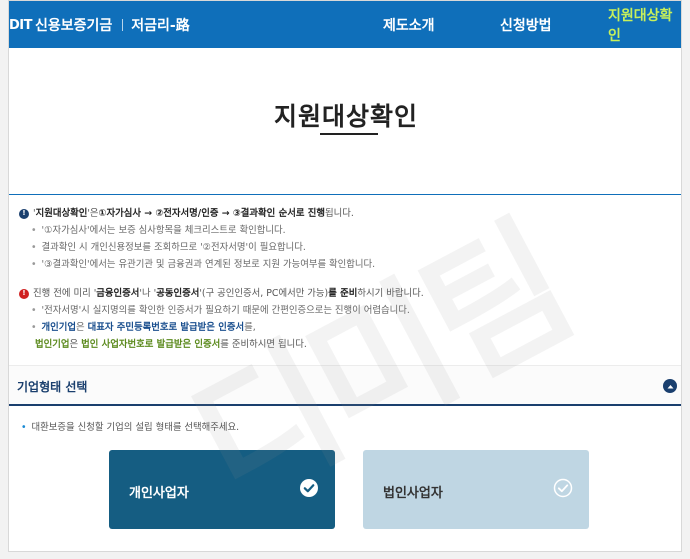 This screenshot has height=559, width=690. I want to click on logo-separator, so click(123, 25).